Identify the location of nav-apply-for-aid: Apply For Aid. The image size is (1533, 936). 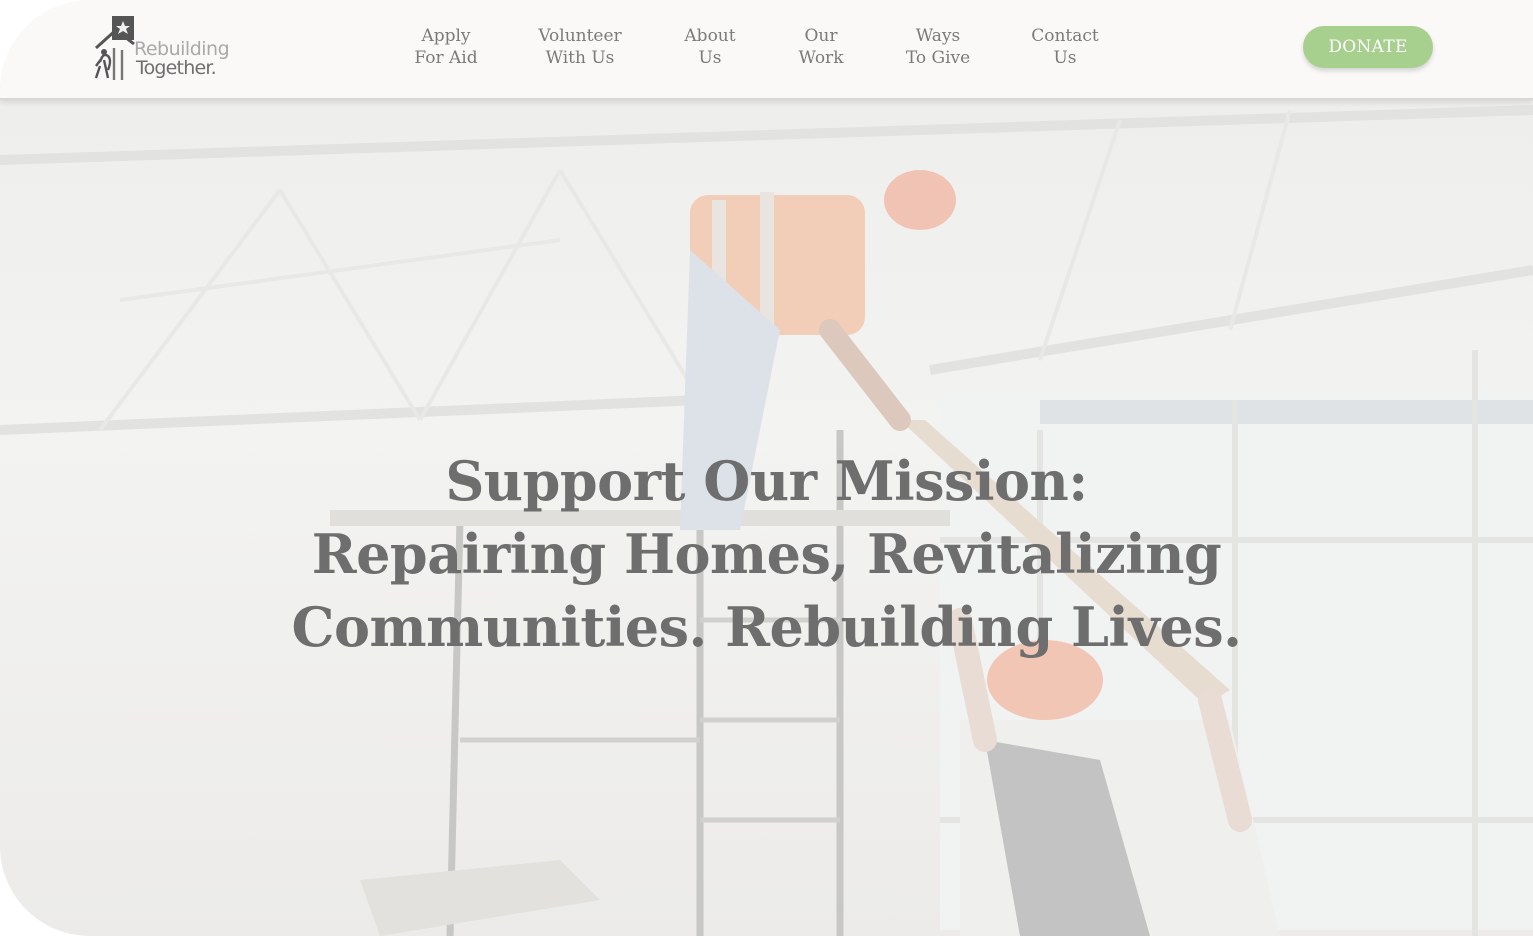
(445, 47).